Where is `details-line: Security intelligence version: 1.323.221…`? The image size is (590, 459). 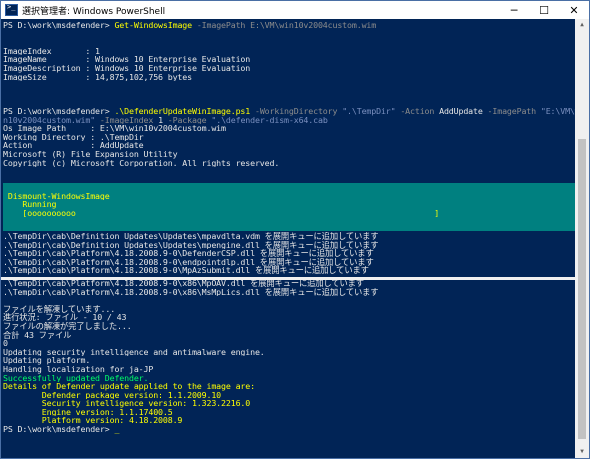
details-line: Security intelligence version: 1.323.221… is located at coordinates (127, 403).